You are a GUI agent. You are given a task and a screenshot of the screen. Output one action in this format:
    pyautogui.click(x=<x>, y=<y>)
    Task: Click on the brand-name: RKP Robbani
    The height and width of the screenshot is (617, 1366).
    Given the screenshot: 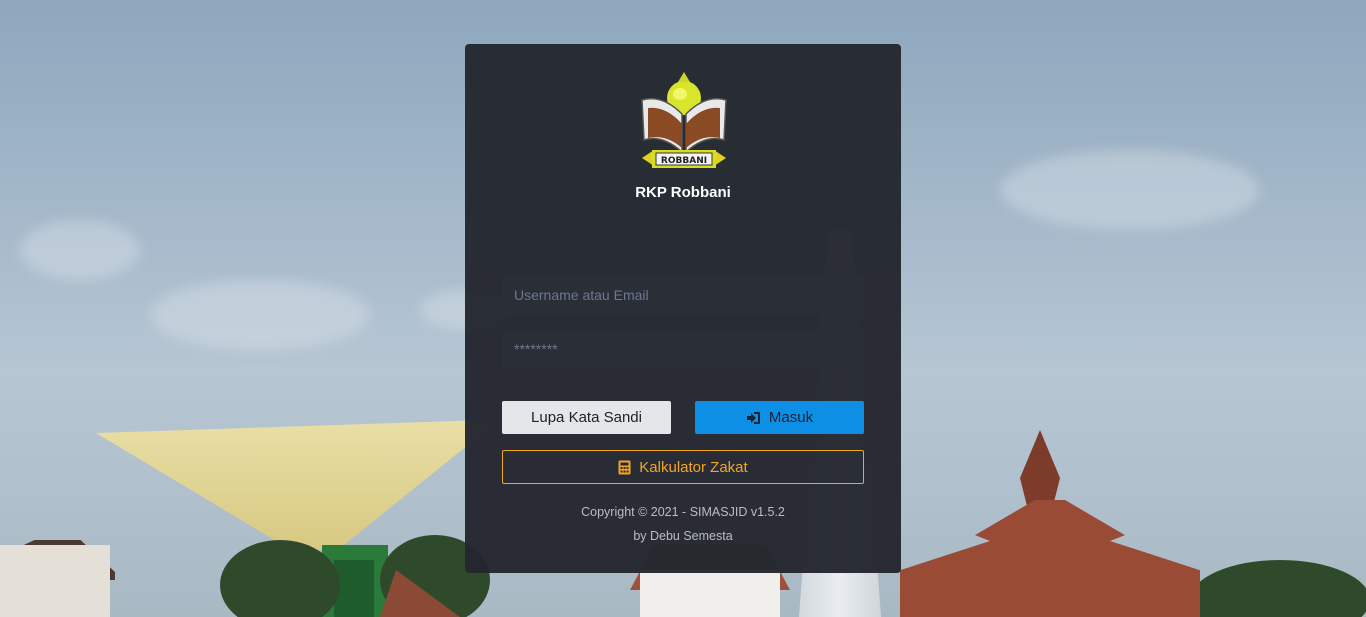 What is the action you would take?
    pyautogui.click(x=683, y=192)
    